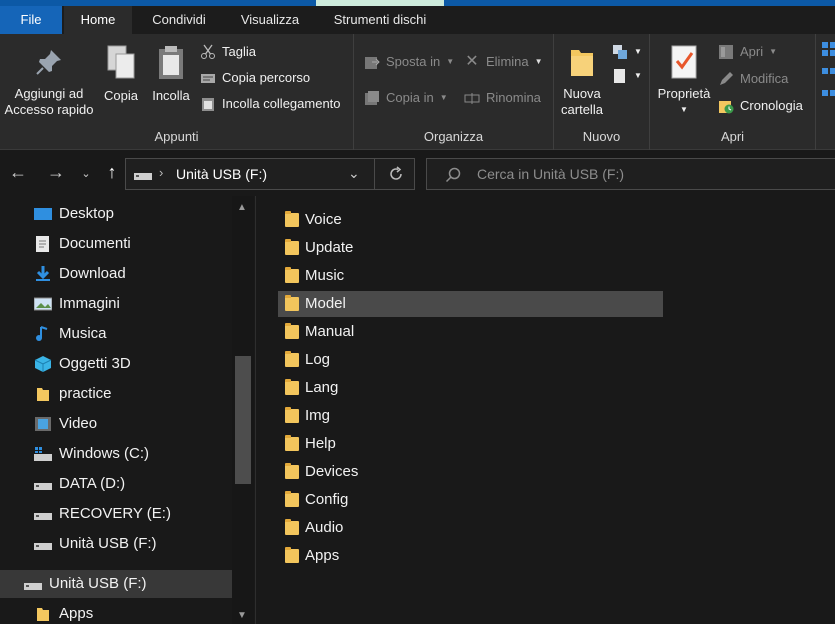 The width and height of the screenshot is (835, 624). Describe the element at coordinates (78, 423) in the screenshot. I see `nav-item-label: Video` at that location.